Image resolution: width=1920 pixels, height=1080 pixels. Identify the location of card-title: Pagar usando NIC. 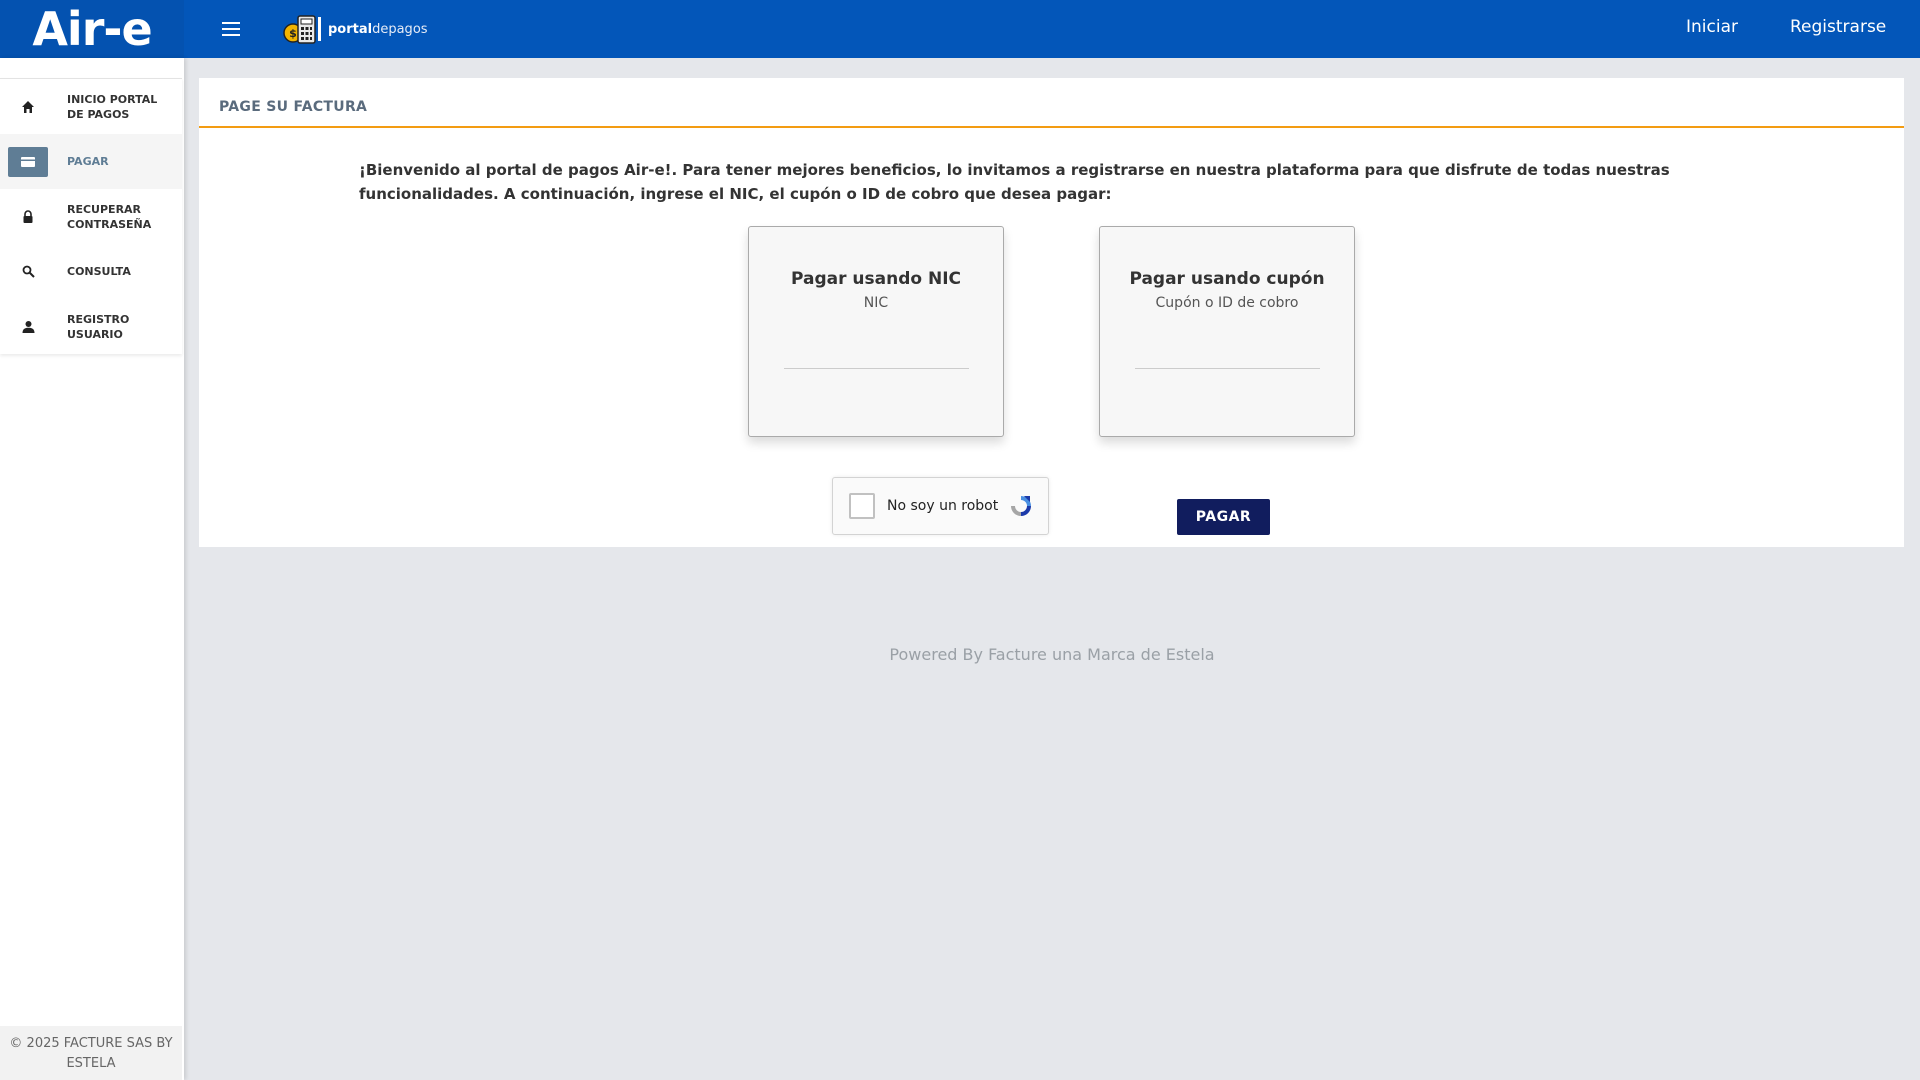
(875, 279).